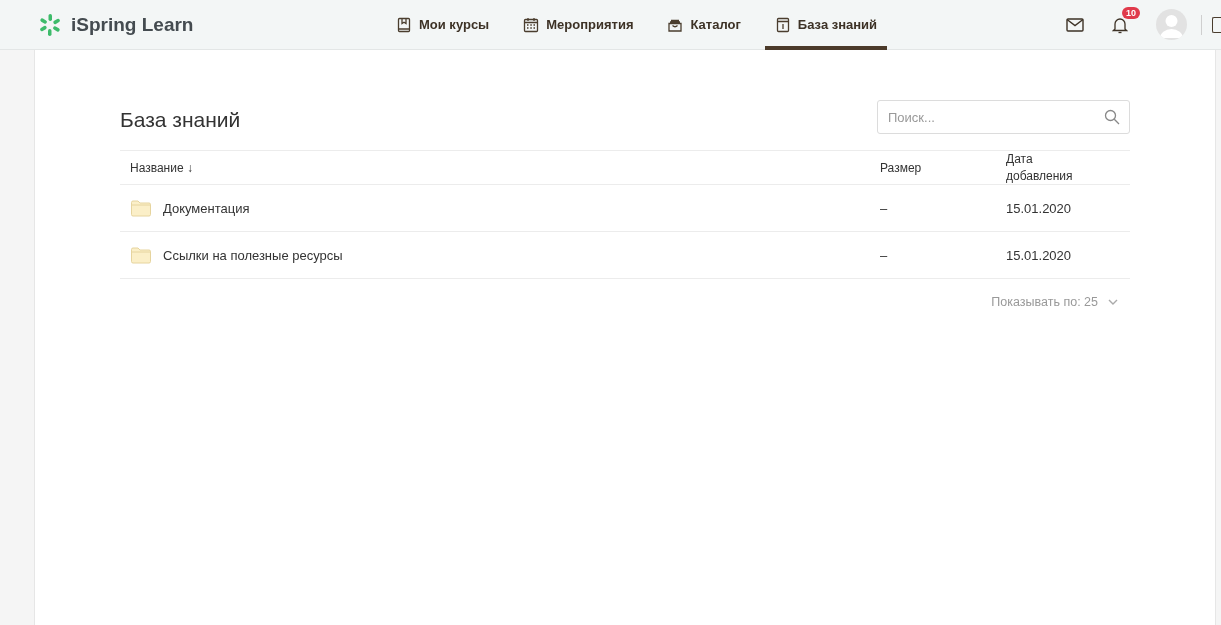 The width and height of the screenshot is (1221, 625). I want to click on nav-tab: Каталог, so click(704, 25).